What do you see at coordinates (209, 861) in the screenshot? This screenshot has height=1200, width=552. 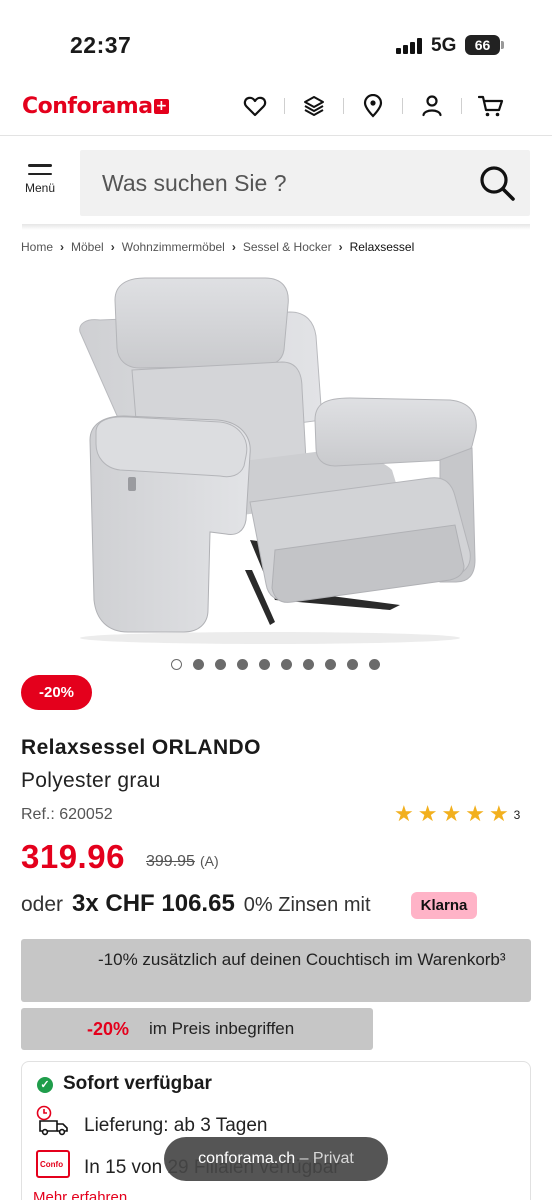 I see `old-price-suffix: (A)` at bounding box center [209, 861].